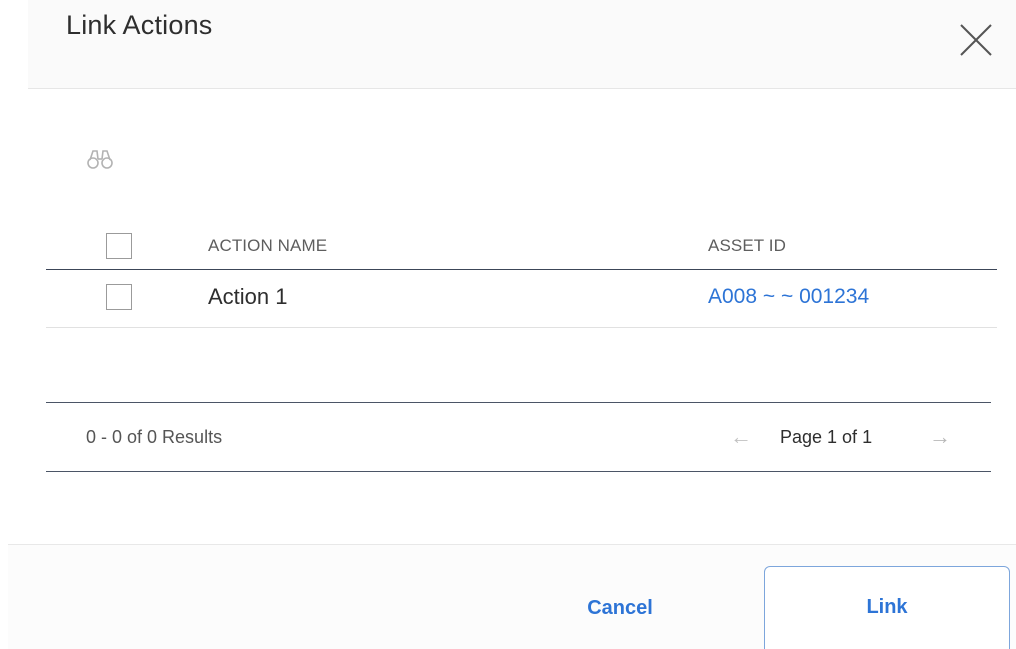  What do you see at coordinates (119, 246) in the screenshot?
I see `select-all-checkbox` at bounding box center [119, 246].